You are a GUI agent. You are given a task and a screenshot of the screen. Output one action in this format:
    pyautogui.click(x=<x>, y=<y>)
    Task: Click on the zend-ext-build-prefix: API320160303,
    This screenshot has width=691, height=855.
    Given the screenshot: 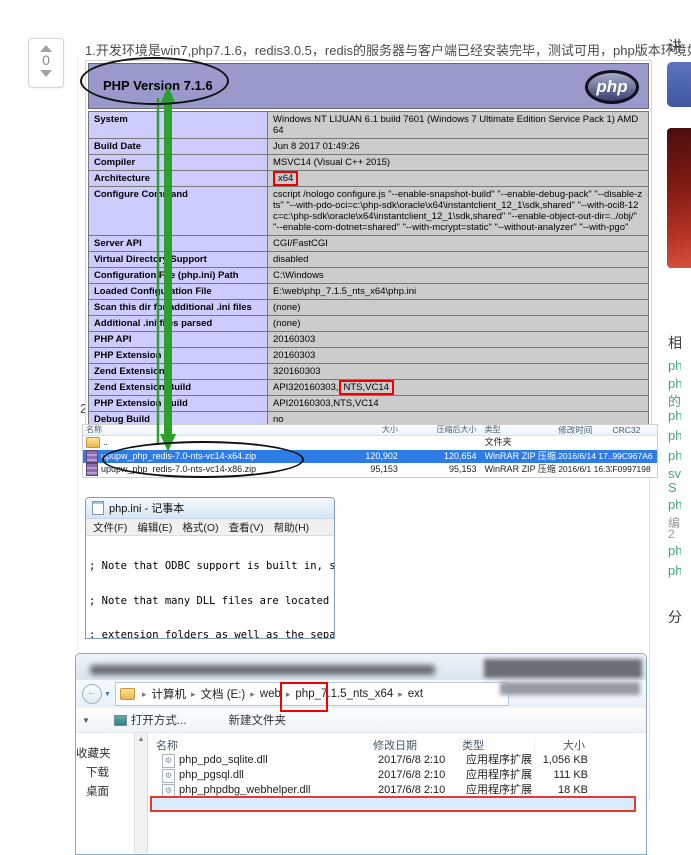 What is the action you would take?
    pyautogui.click(x=306, y=387)
    